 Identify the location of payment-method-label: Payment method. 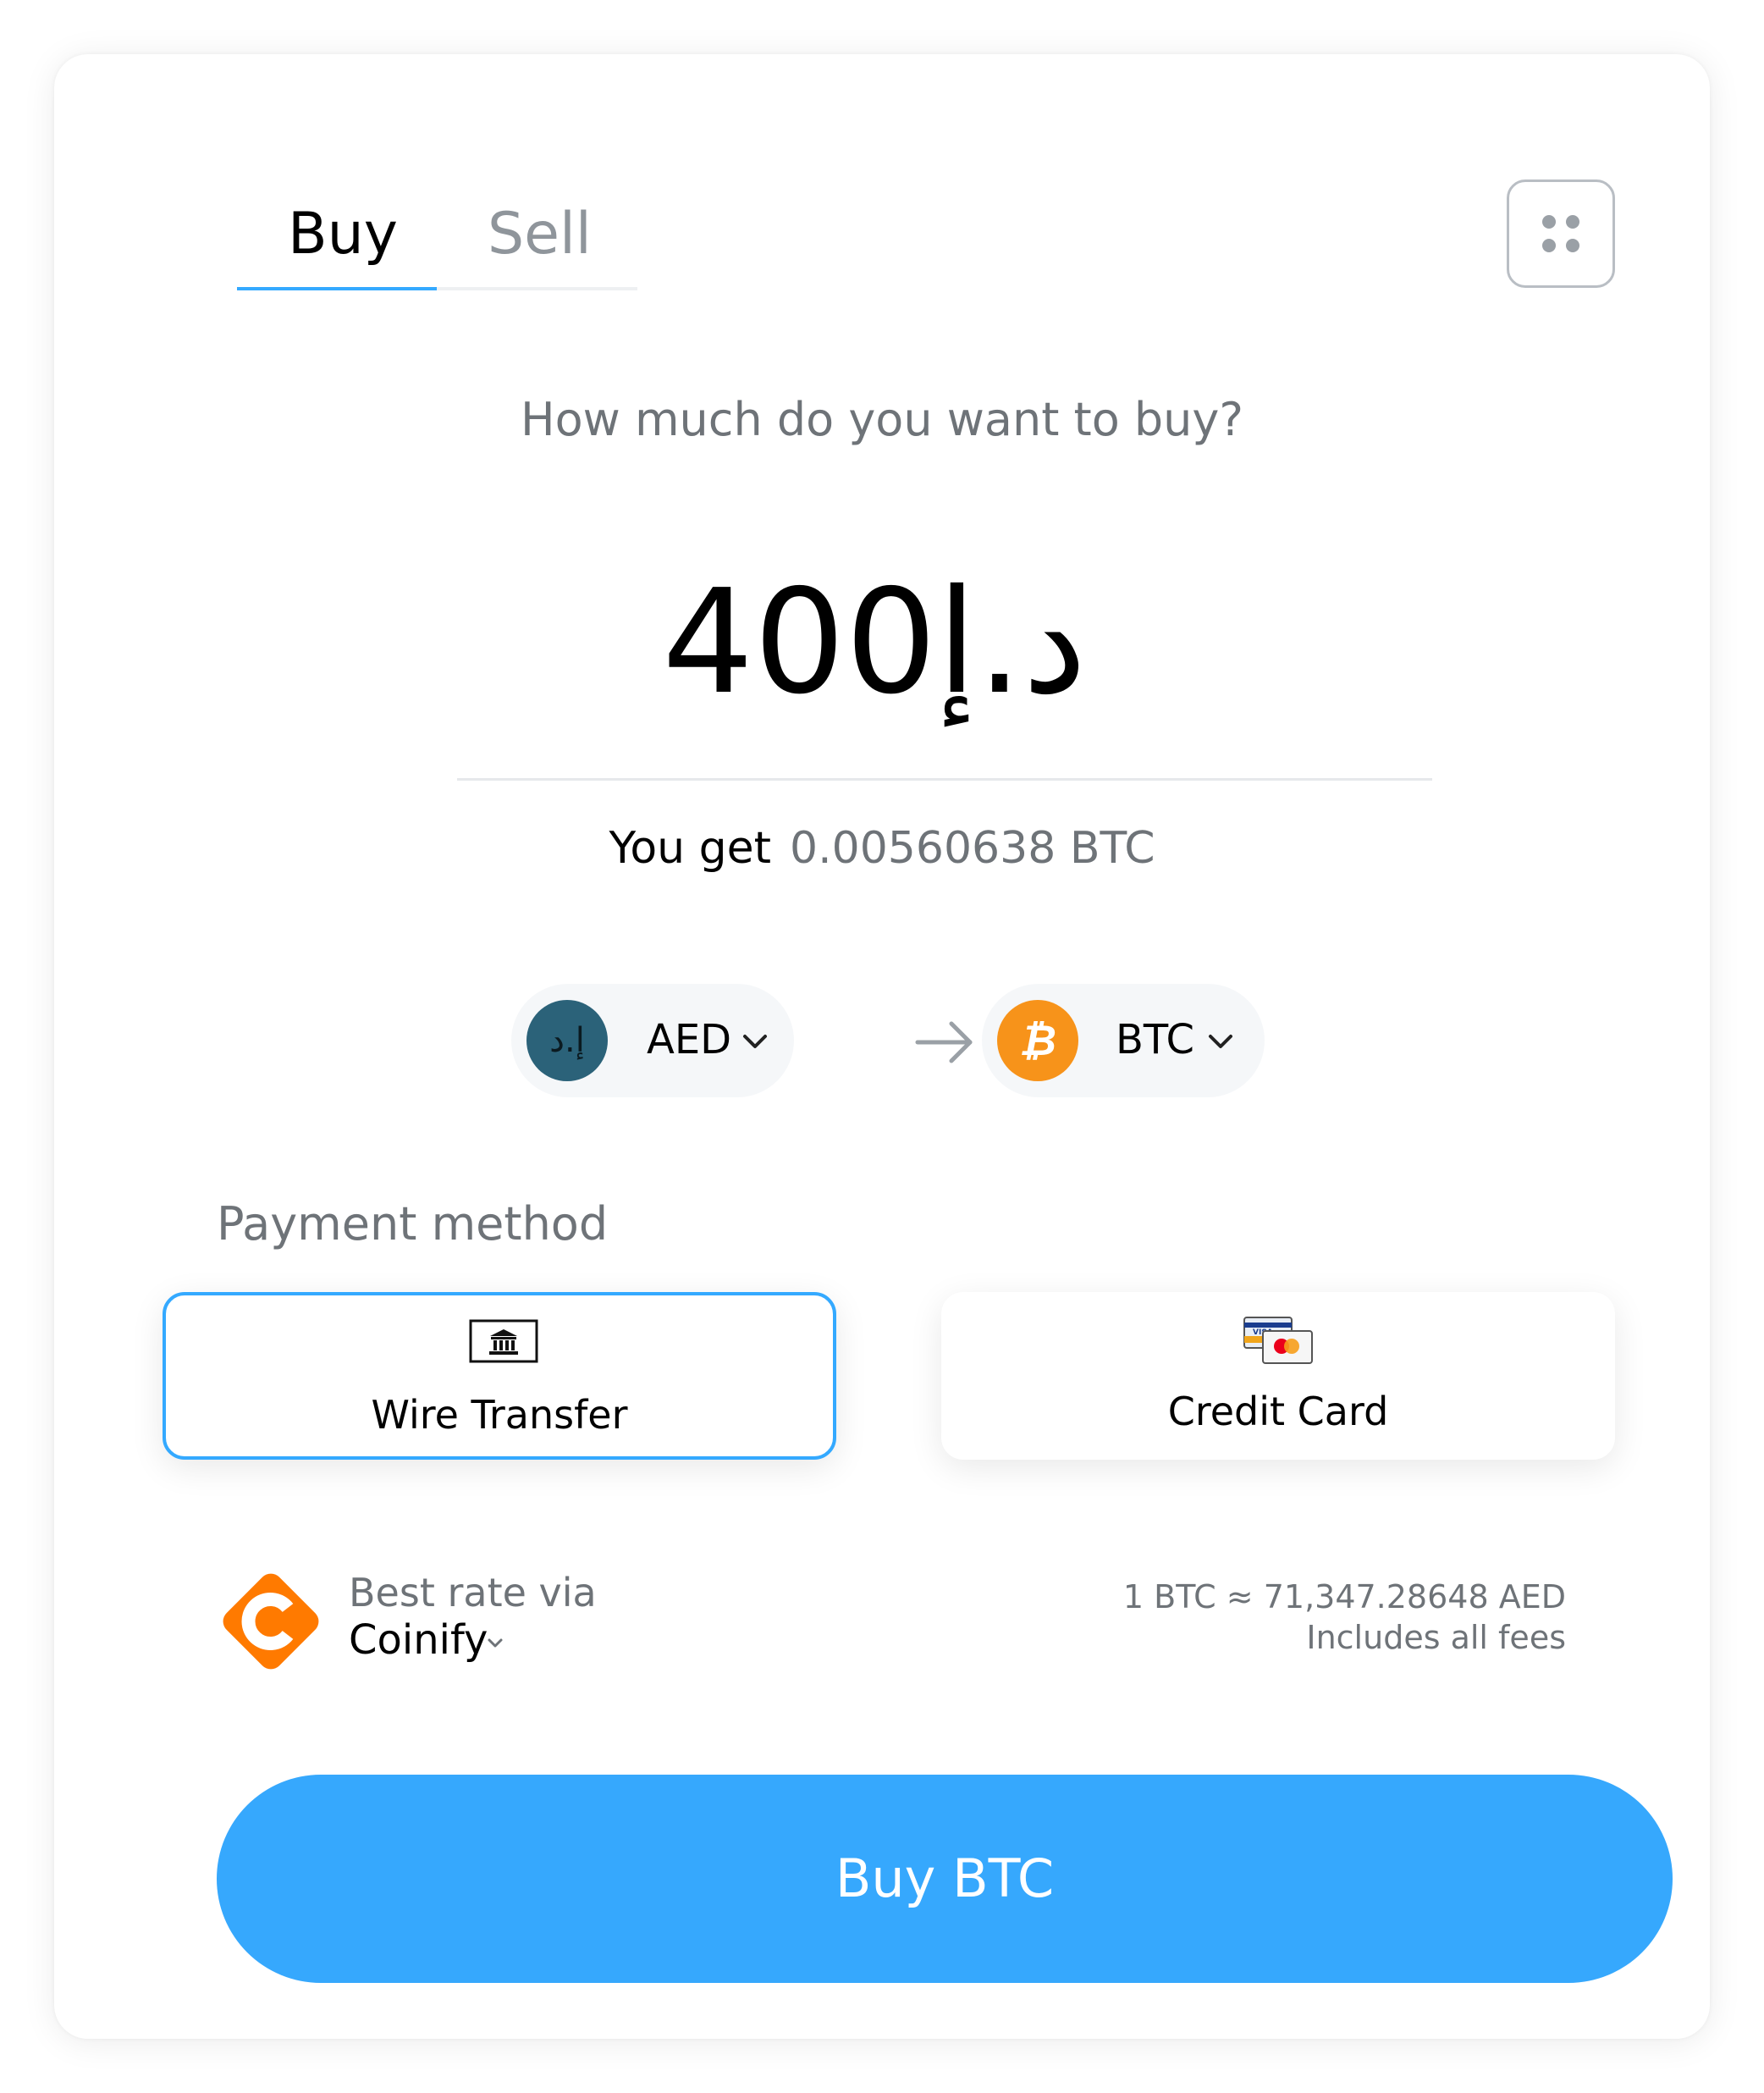
(413, 1224).